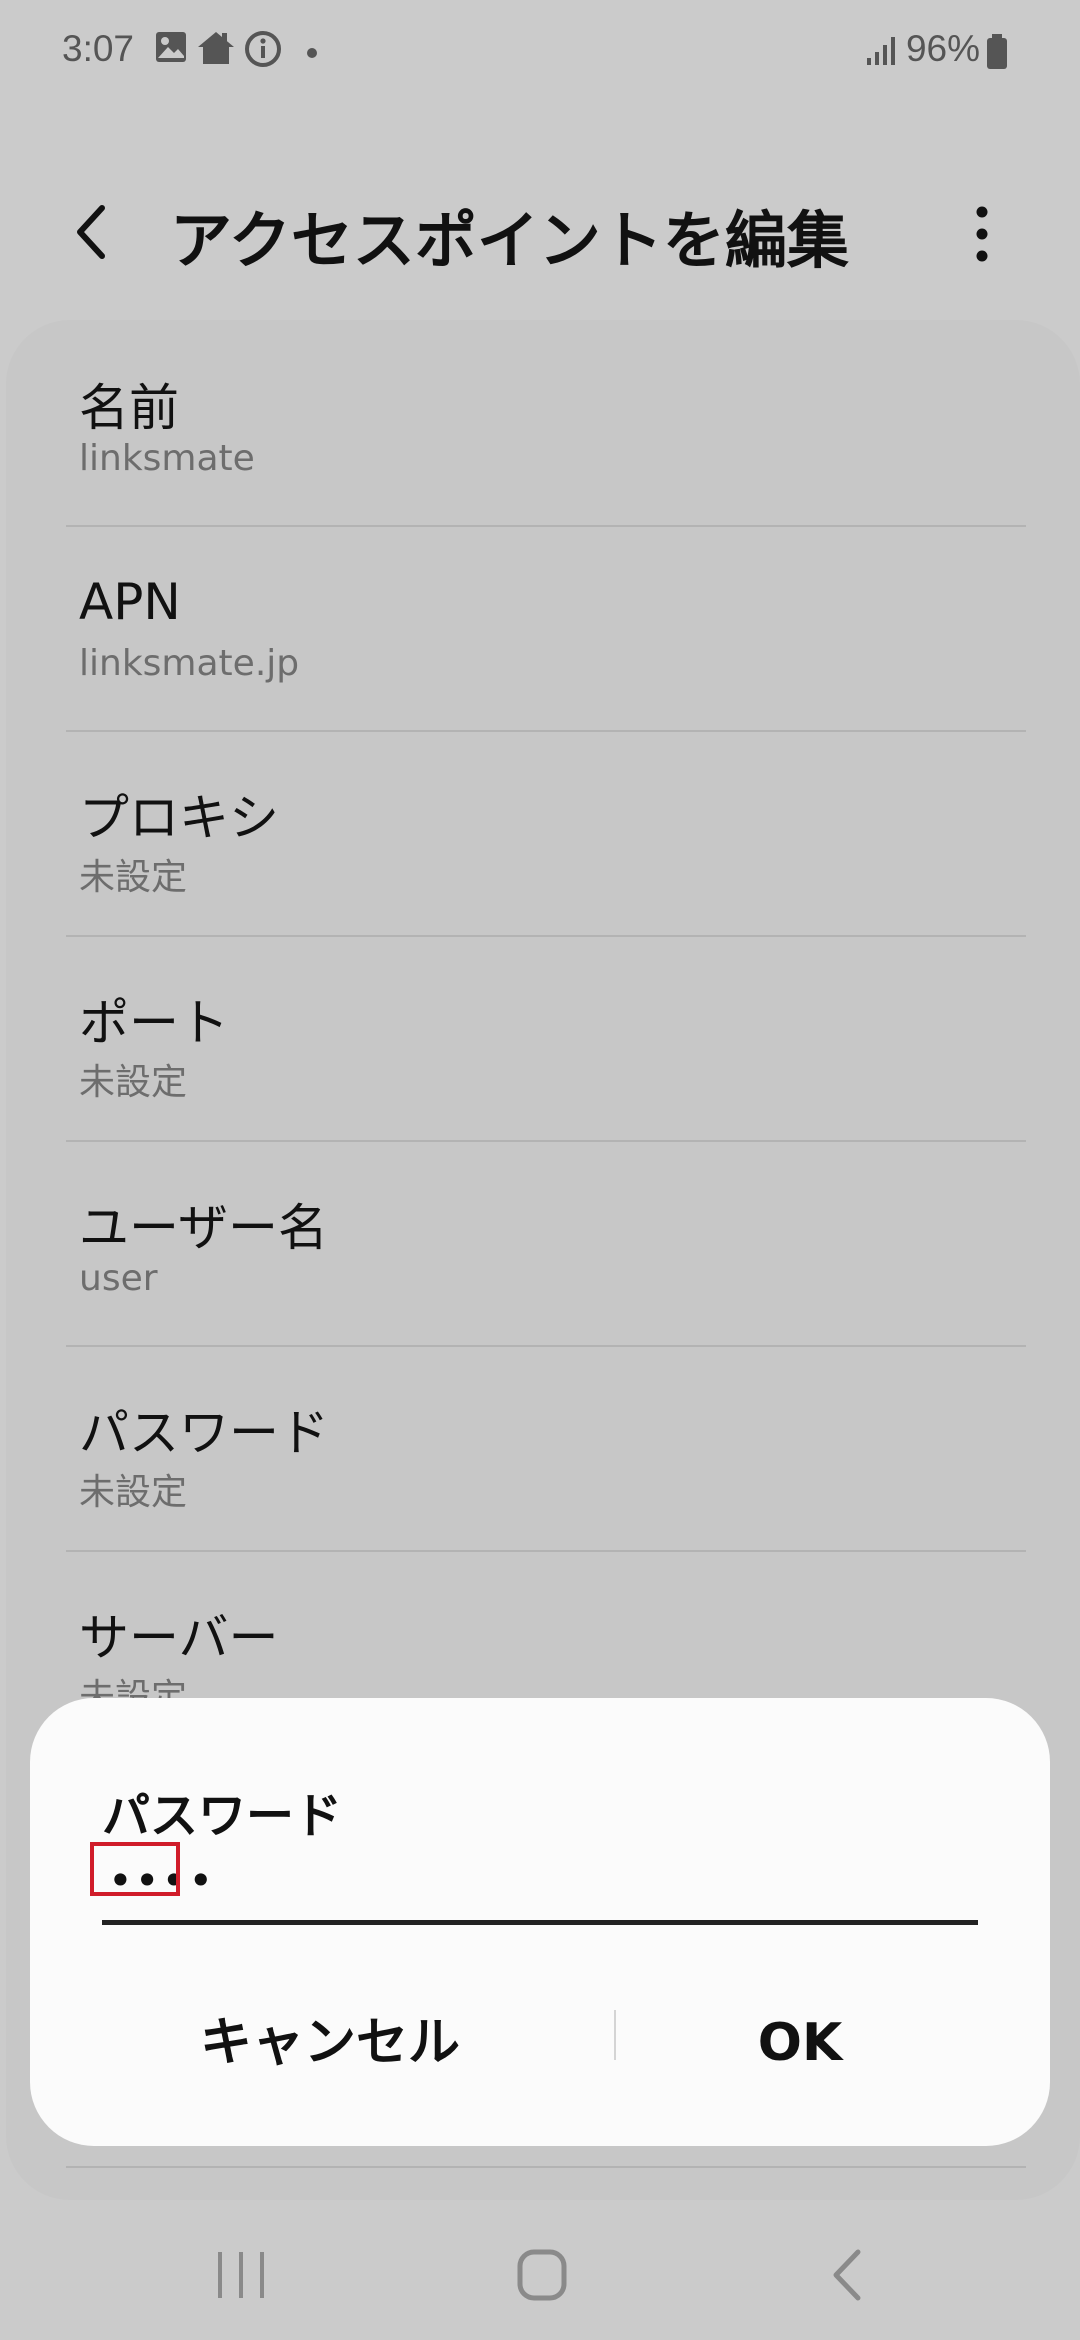 This screenshot has height=2340, width=1080. Describe the element at coordinates (129, 408) in the screenshot. I see `setting-label: 名前` at that location.